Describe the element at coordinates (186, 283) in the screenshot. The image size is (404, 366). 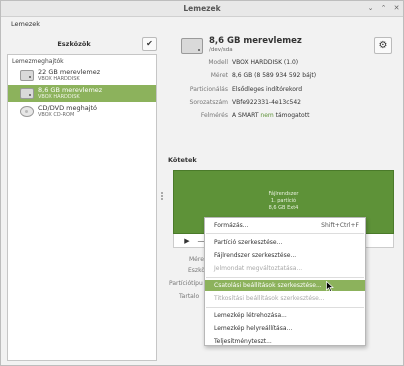
I see `volume-partition-type-label: Partíciótípu` at that location.